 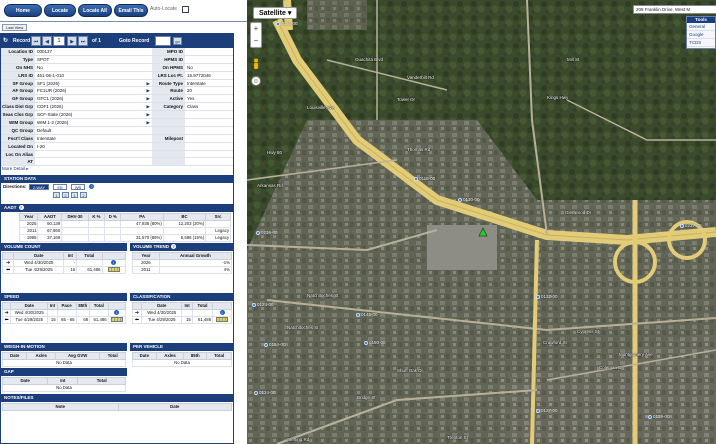 What do you see at coordinates (93, 90) in the screenshot?
I see `field-value: FC1UR (2026) ▶` at bounding box center [93, 90].